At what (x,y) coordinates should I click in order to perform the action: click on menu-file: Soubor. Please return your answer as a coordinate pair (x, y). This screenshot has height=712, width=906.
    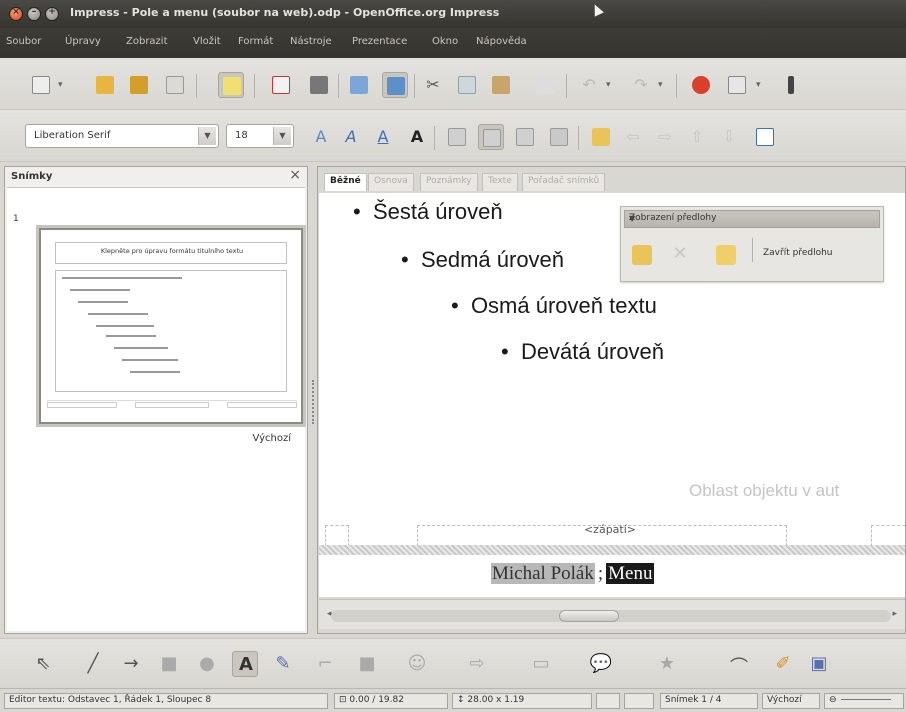
    Looking at the image, I should click on (23, 41).